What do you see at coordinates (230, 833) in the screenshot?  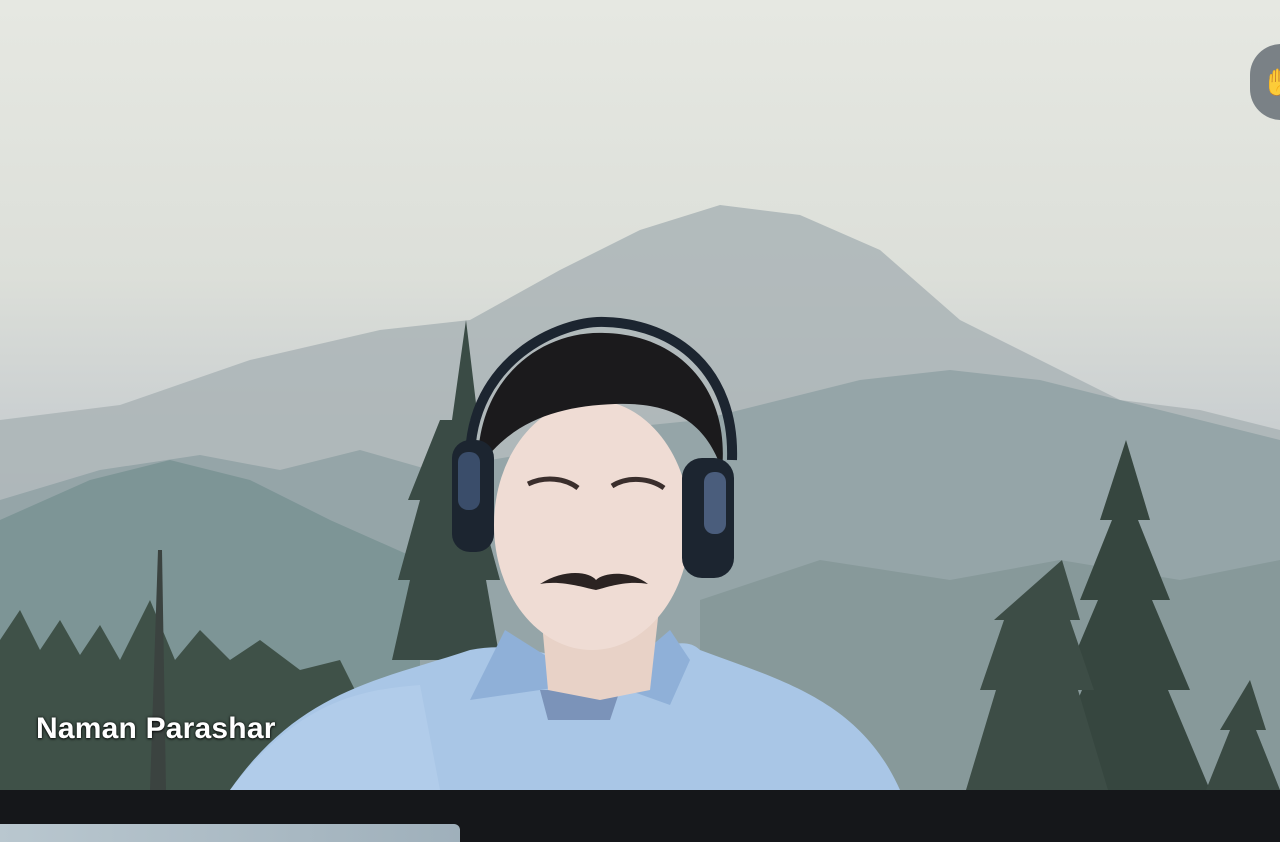 I see `next-participant-tile-edge` at bounding box center [230, 833].